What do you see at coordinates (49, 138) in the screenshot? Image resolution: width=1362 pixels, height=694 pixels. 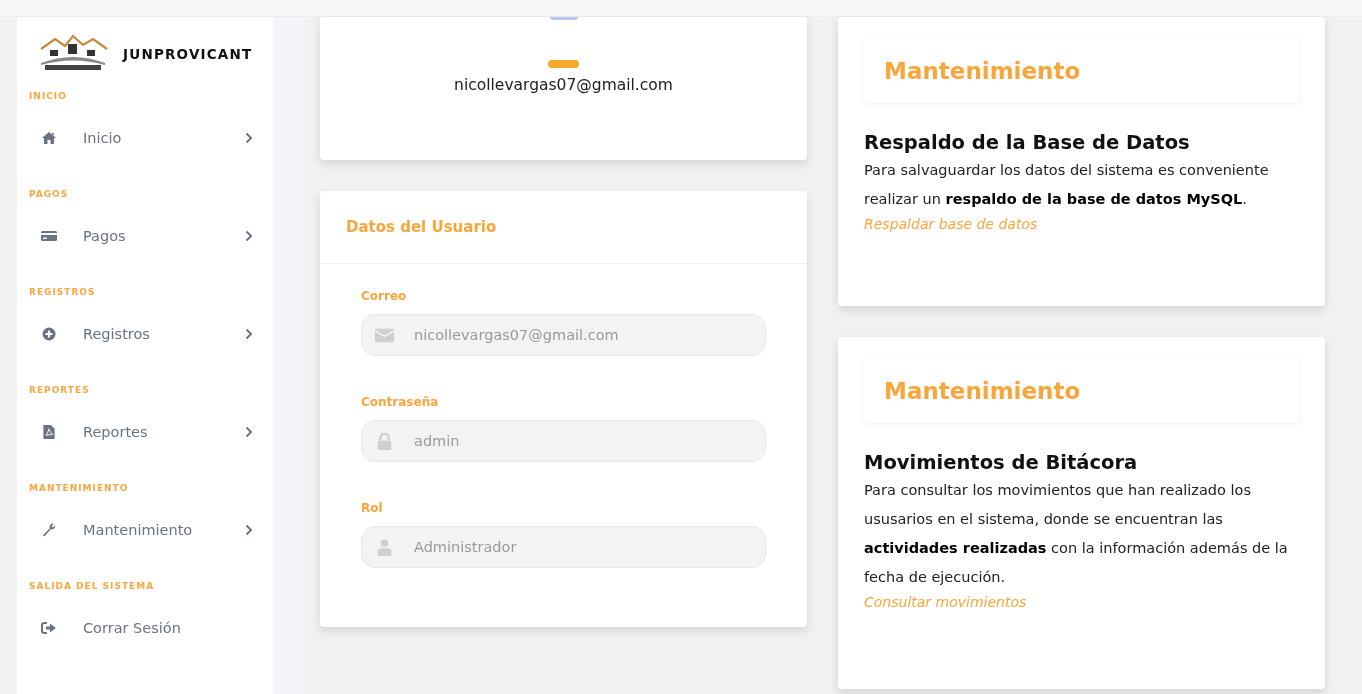 I see `home-icon` at bounding box center [49, 138].